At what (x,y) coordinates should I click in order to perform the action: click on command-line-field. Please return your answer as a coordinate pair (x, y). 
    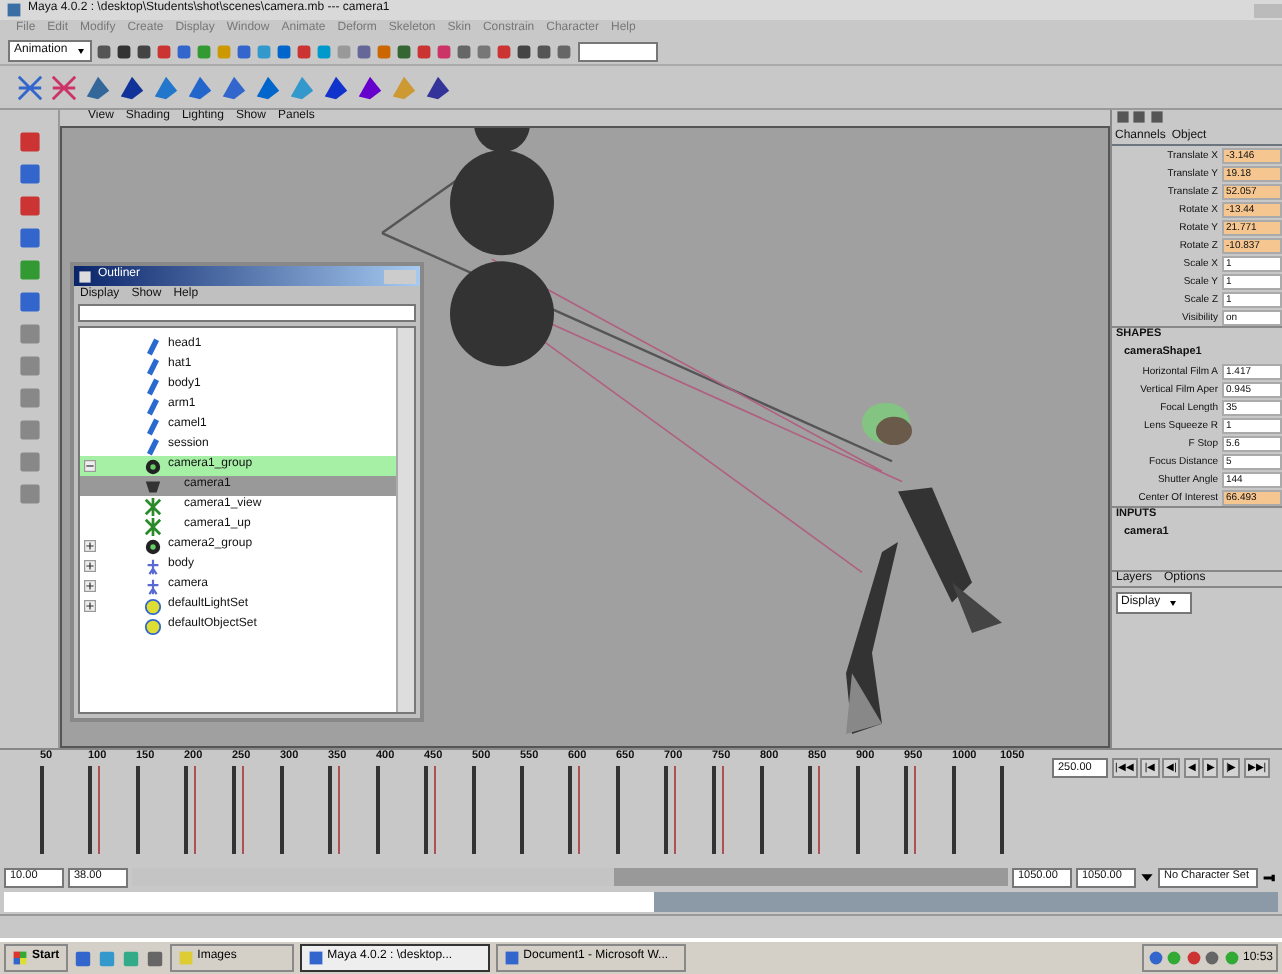
    Looking at the image, I should click on (329, 902).